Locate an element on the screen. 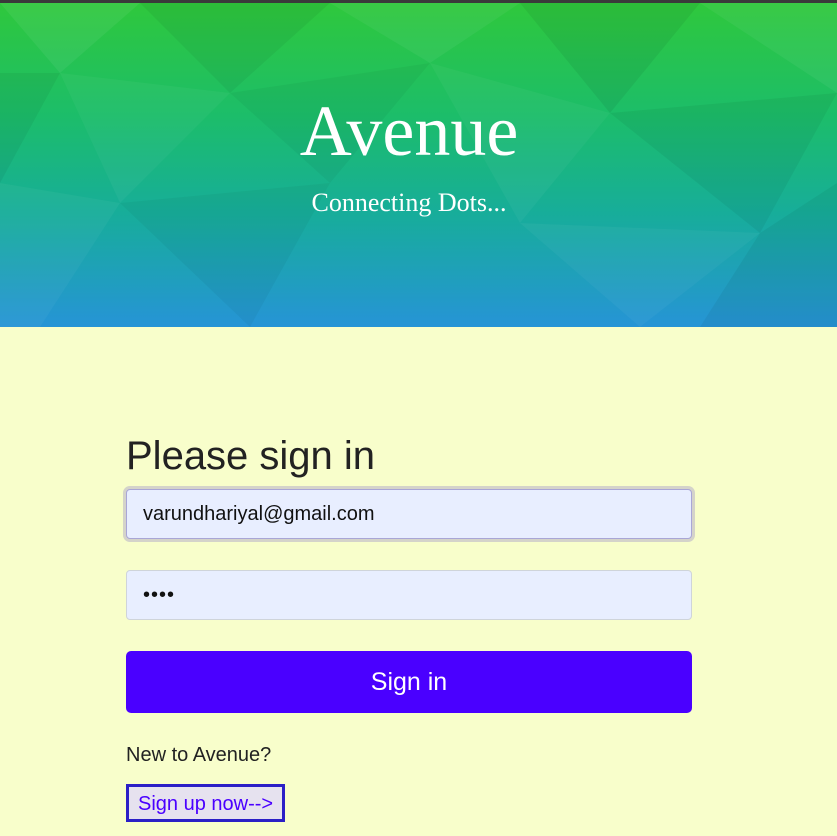  password-input is located at coordinates (409, 595).